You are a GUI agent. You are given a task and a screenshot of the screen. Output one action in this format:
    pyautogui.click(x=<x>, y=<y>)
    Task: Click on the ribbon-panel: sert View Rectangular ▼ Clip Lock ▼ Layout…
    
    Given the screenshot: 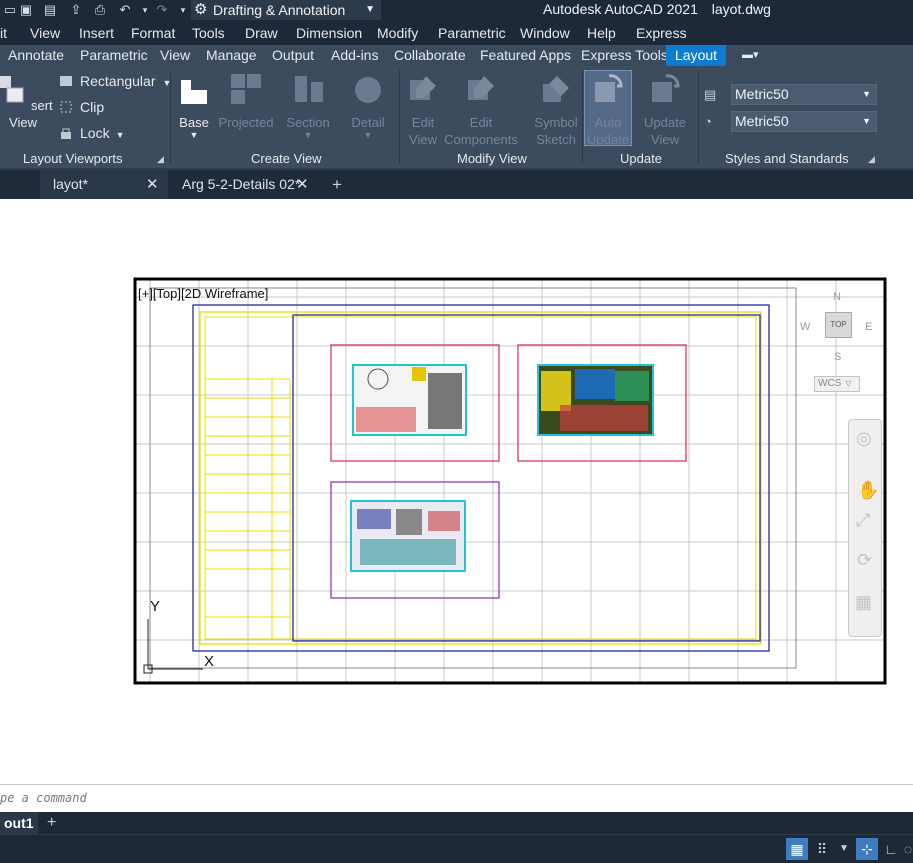 What is the action you would take?
    pyautogui.click(x=456, y=117)
    